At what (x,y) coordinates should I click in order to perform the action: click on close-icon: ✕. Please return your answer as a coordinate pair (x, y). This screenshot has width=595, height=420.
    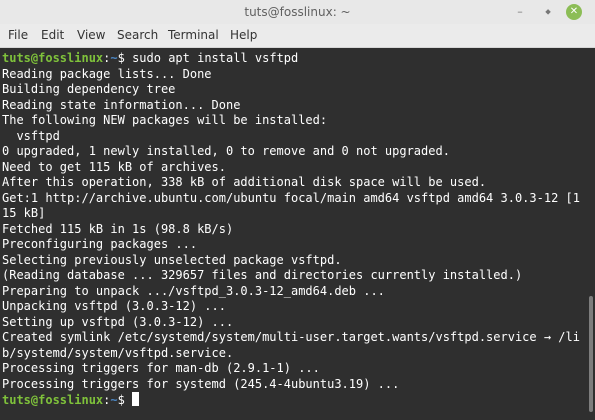
    Looking at the image, I should click on (574, 12).